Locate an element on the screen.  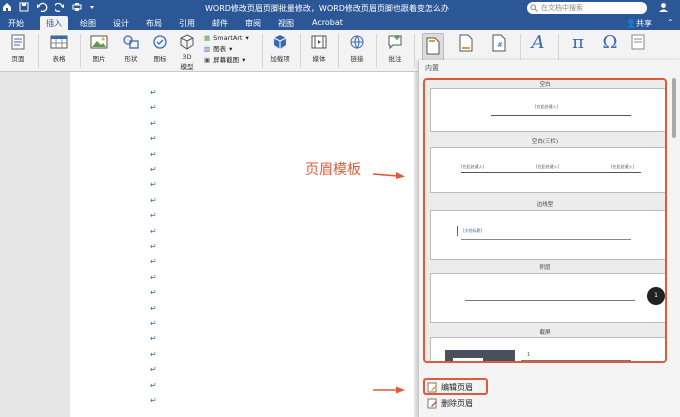
header-button is located at coordinates (433, 47).